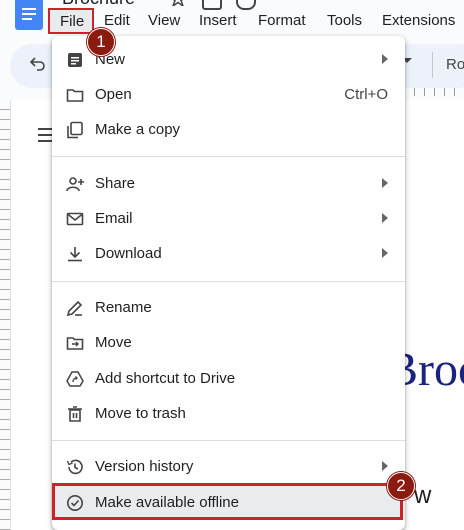  What do you see at coordinates (228, 343) in the screenshot?
I see `menu-item-move: Move` at bounding box center [228, 343].